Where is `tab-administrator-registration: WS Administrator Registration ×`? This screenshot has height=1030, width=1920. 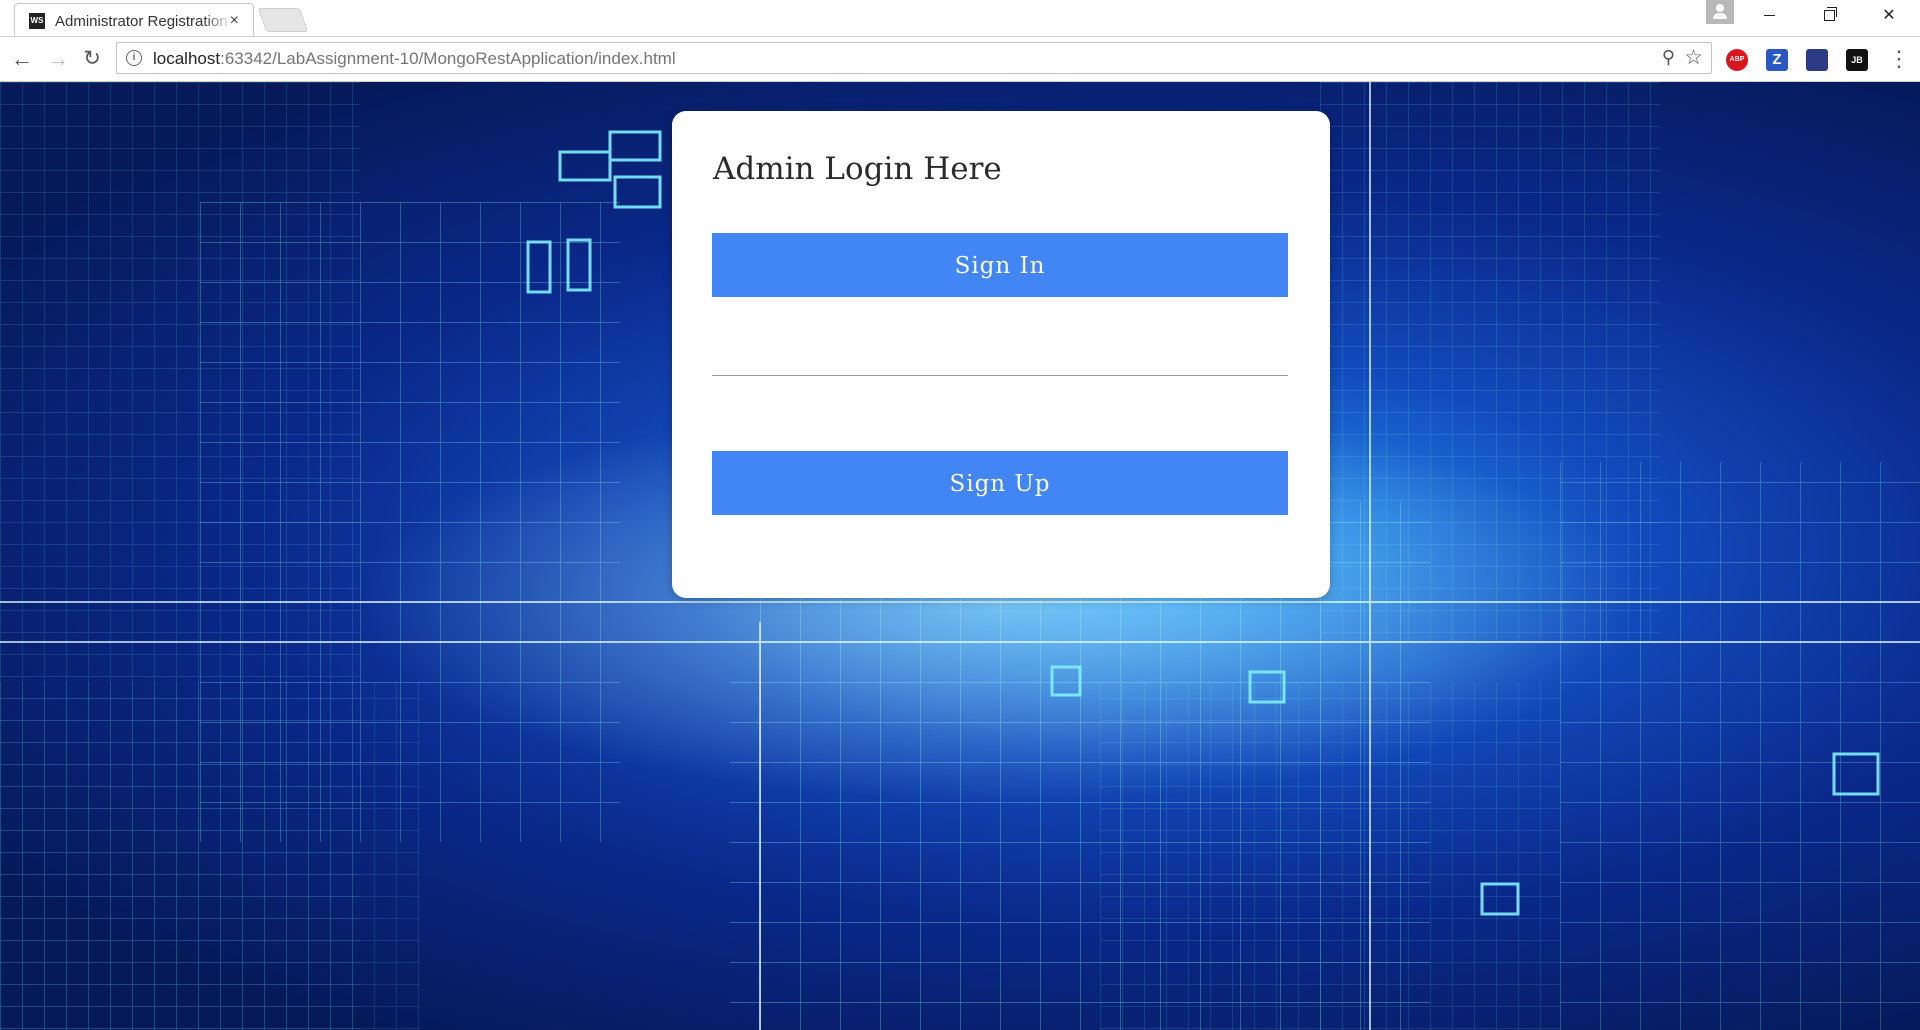 tab-administrator-registration: WS Administrator Registration × is located at coordinates (134, 19).